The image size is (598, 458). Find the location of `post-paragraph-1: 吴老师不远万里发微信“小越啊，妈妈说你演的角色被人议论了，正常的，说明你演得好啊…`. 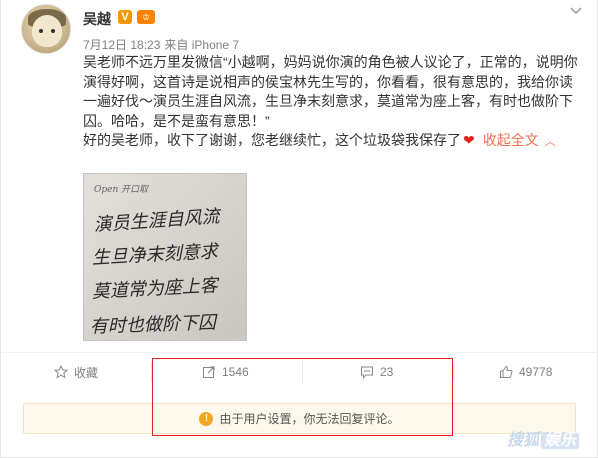

post-paragraph-1: 吴老师不远万里发微信“小越啊，妈妈说你演的角色被人议论了，正常的，说明你演得好啊… is located at coordinates (330, 91).